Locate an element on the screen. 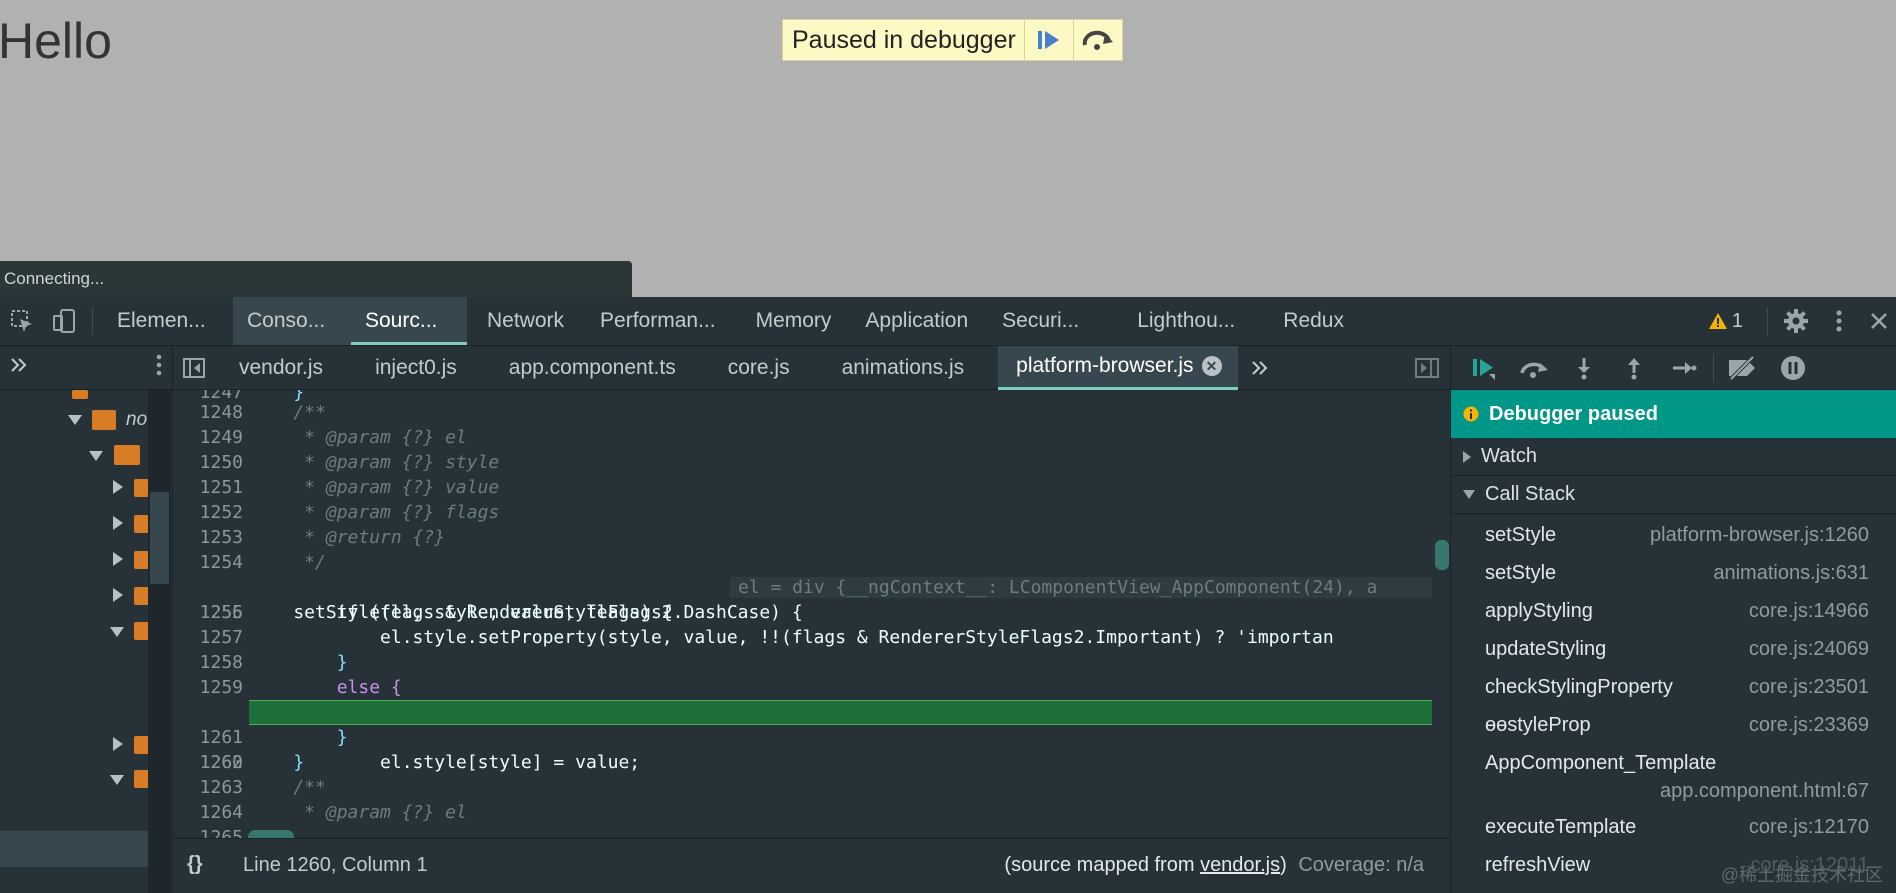 The width and height of the screenshot is (1896, 893). callstack-frame: setStyle platform-browser.js:1260 is located at coordinates (1673, 535).